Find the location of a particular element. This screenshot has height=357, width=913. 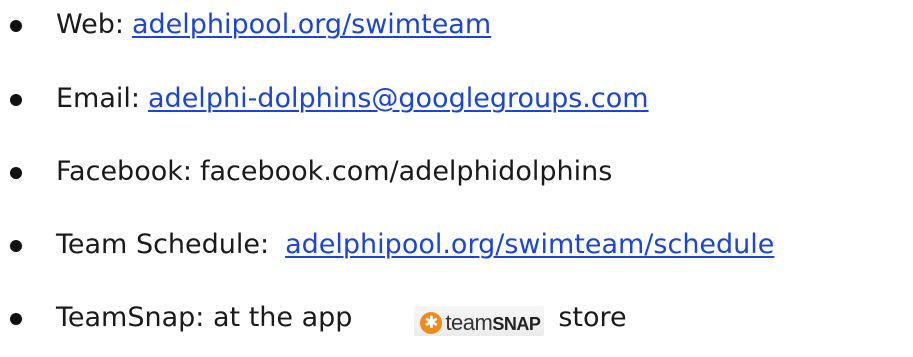

teamsnap-label: TeamSnap: at the app is located at coordinates (204, 317).